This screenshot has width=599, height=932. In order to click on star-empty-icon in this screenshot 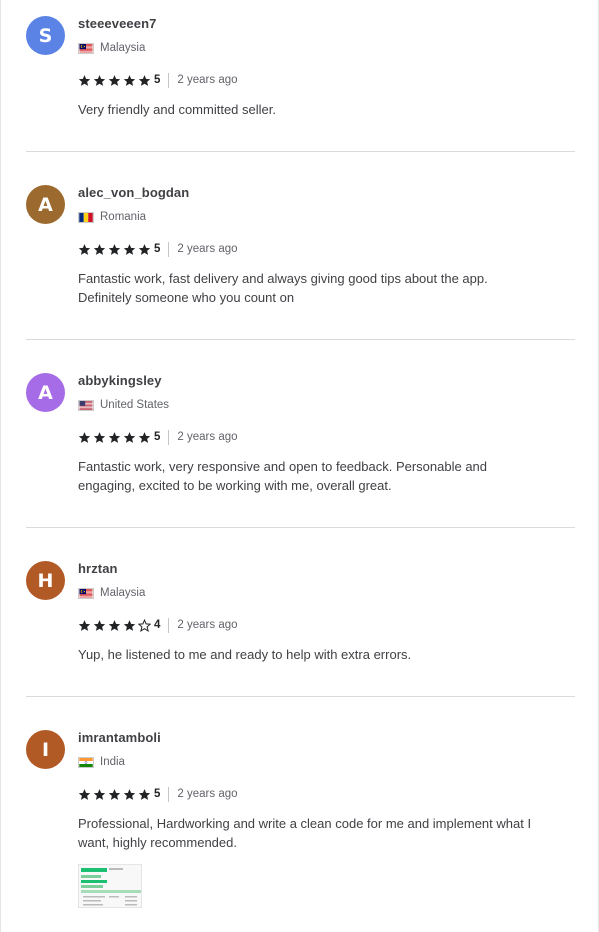, I will do `click(144, 625)`.